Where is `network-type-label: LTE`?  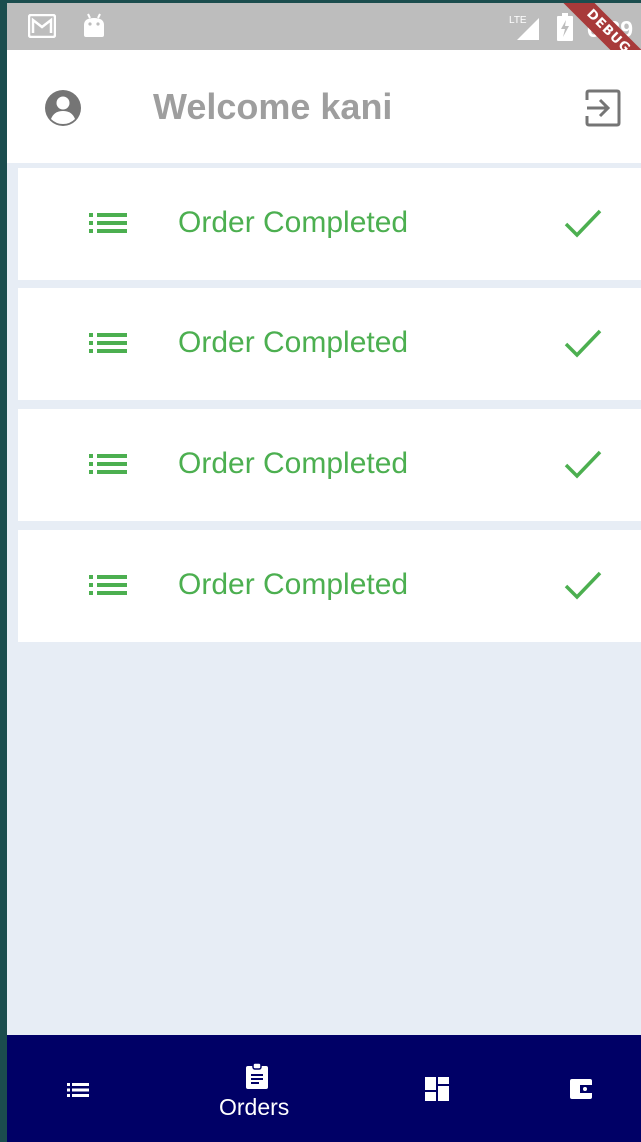 network-type-label: LTE is located at coordinates (518, 20).